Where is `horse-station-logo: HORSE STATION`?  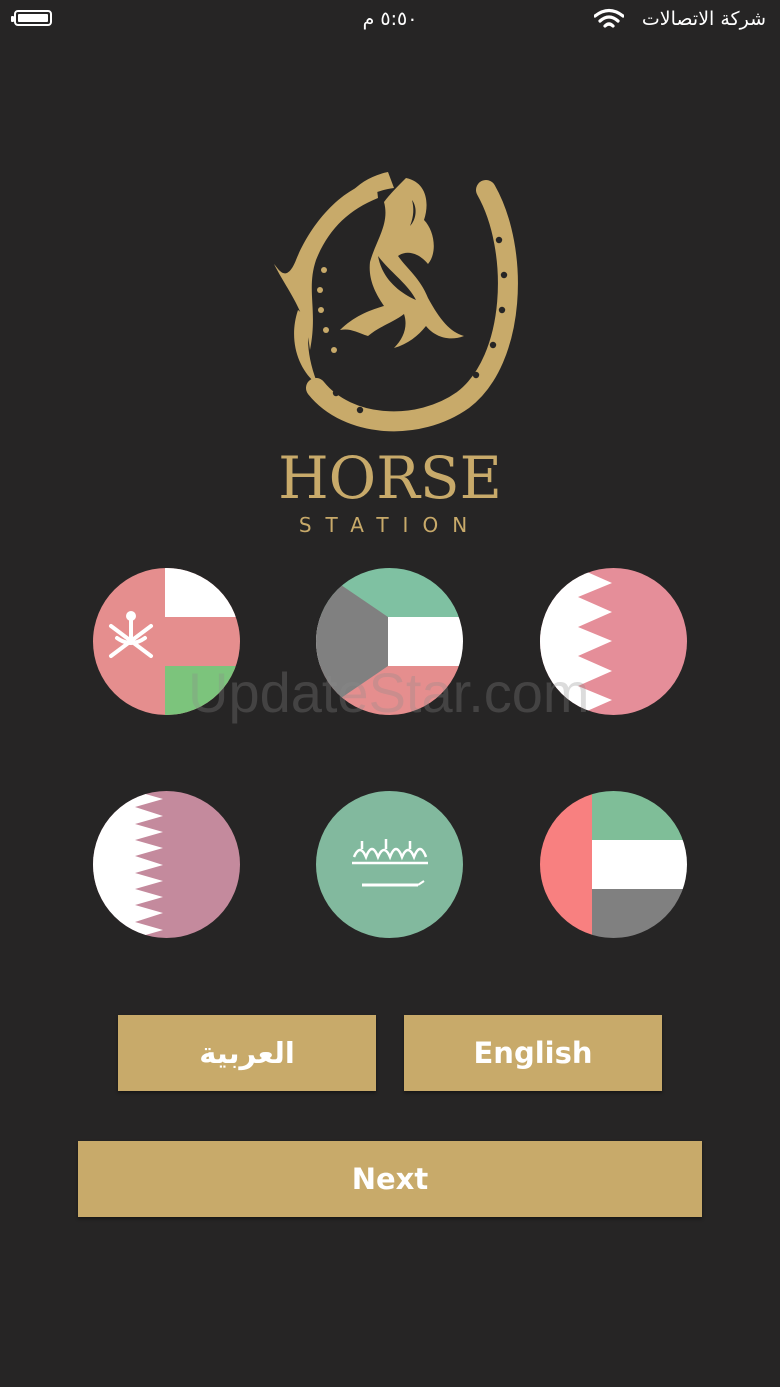 horse-station-logo: HORSE STATION is located at coordinates (396, 354).